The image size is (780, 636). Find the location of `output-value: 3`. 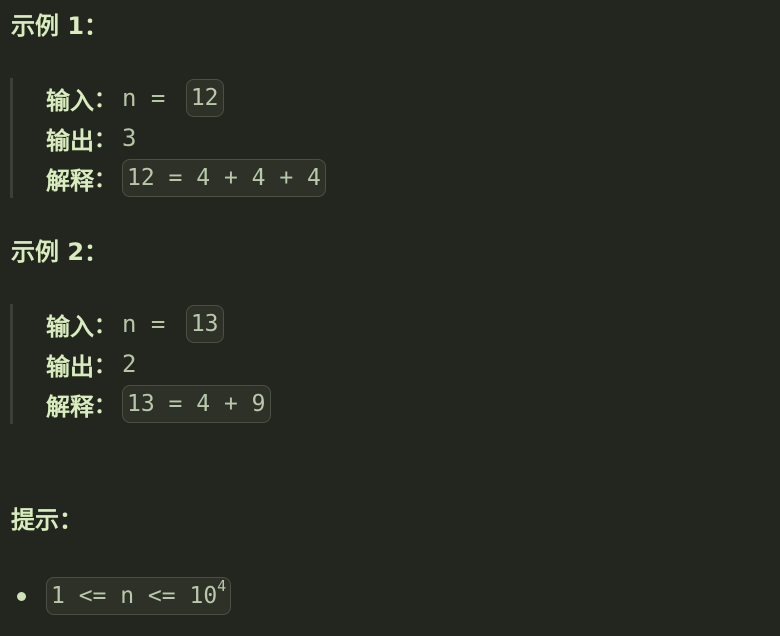

output-value: 3 is located at coordinates (129, 138).